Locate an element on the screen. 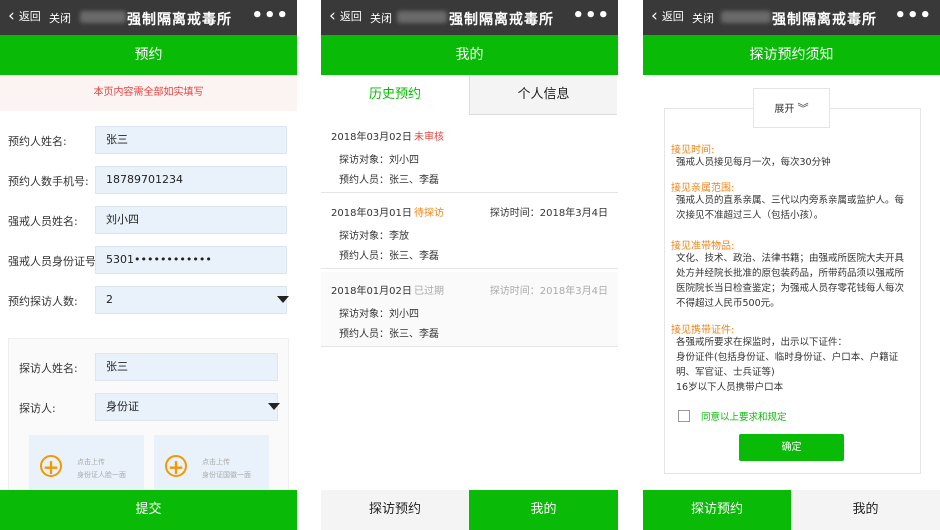 The width and height of the screenshot is (940, 530). record-target: 探访对象：李放 is located at coordinates (374, 236).